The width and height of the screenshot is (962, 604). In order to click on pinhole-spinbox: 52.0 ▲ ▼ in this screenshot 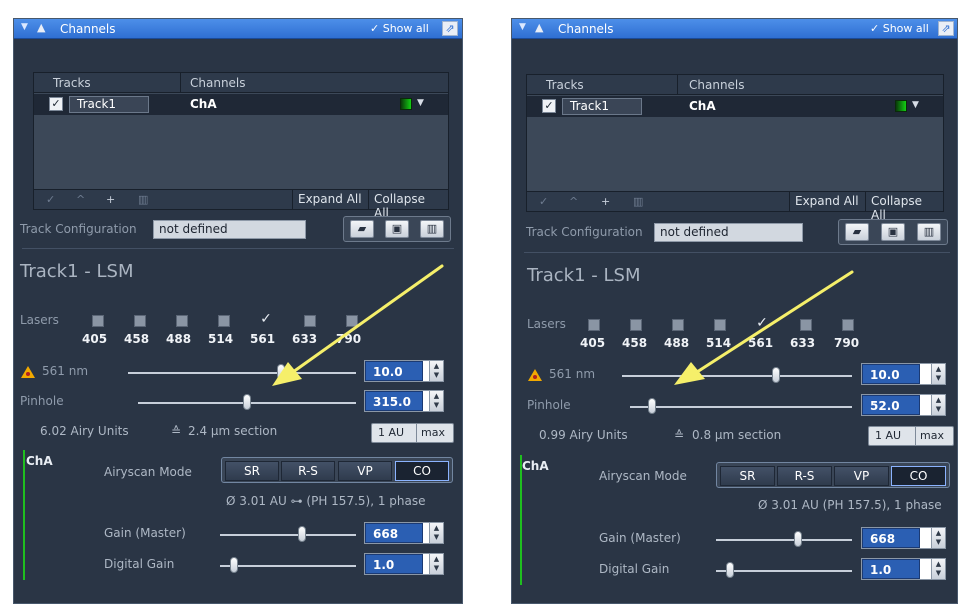, I will do `click(903, 405)`.